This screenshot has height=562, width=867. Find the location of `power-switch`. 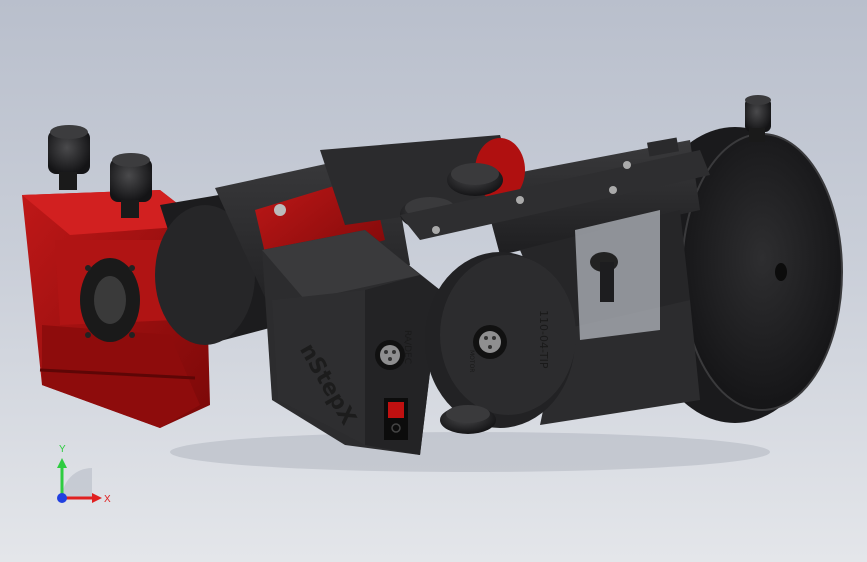

power-switch is located at coordinates (396, 419).